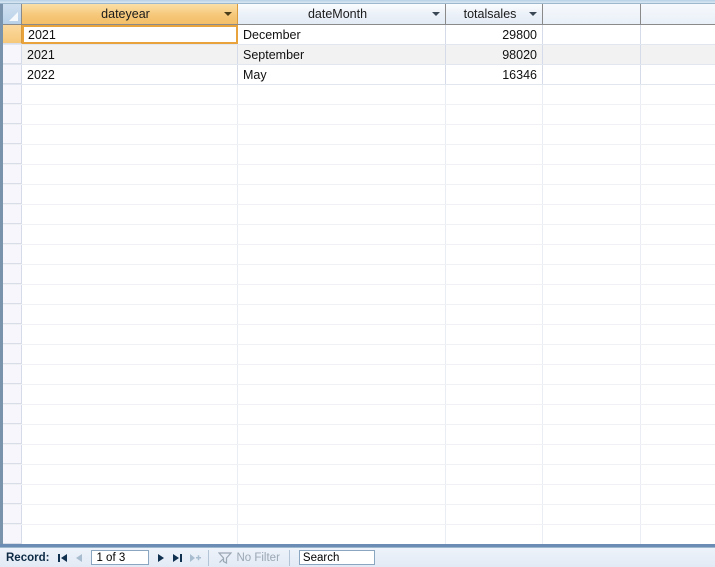 Image resolution: width=715 pixels, height=567 pixels. Describe the element at coordinates (130, 14) in the screenshot. I see `column-header-dateyear: dateyear` at that location.